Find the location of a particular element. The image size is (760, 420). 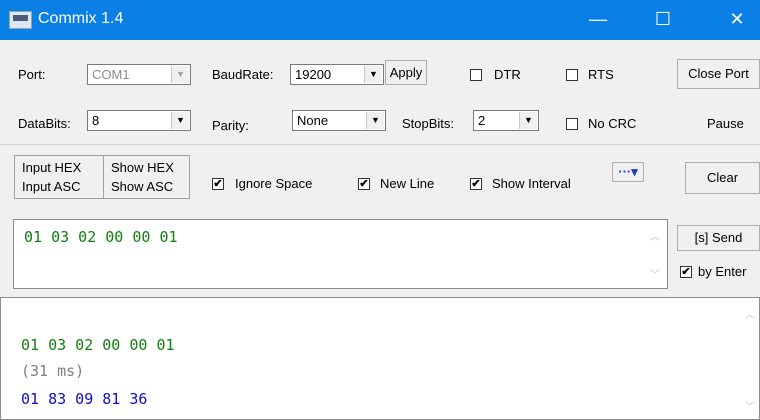

more-options-button: ···▾ is located at coordinates (628, 172).